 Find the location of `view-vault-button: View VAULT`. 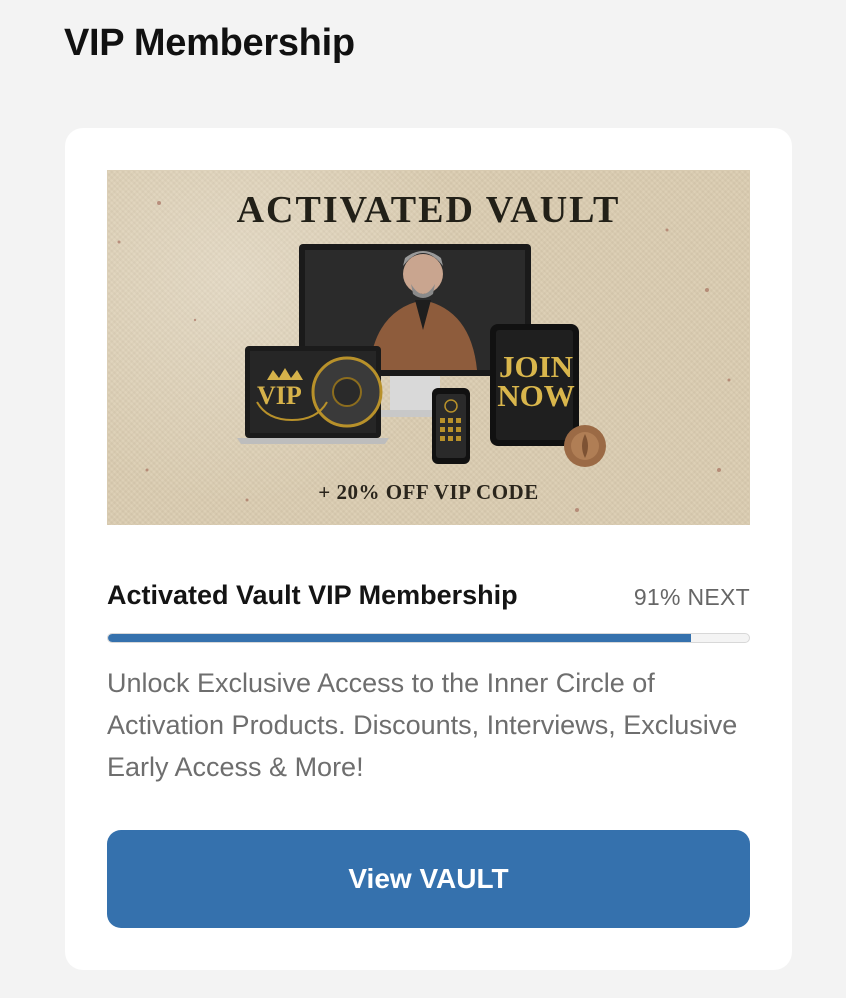

view-vault-button: View VAULT is located at coordinates (428, 879).